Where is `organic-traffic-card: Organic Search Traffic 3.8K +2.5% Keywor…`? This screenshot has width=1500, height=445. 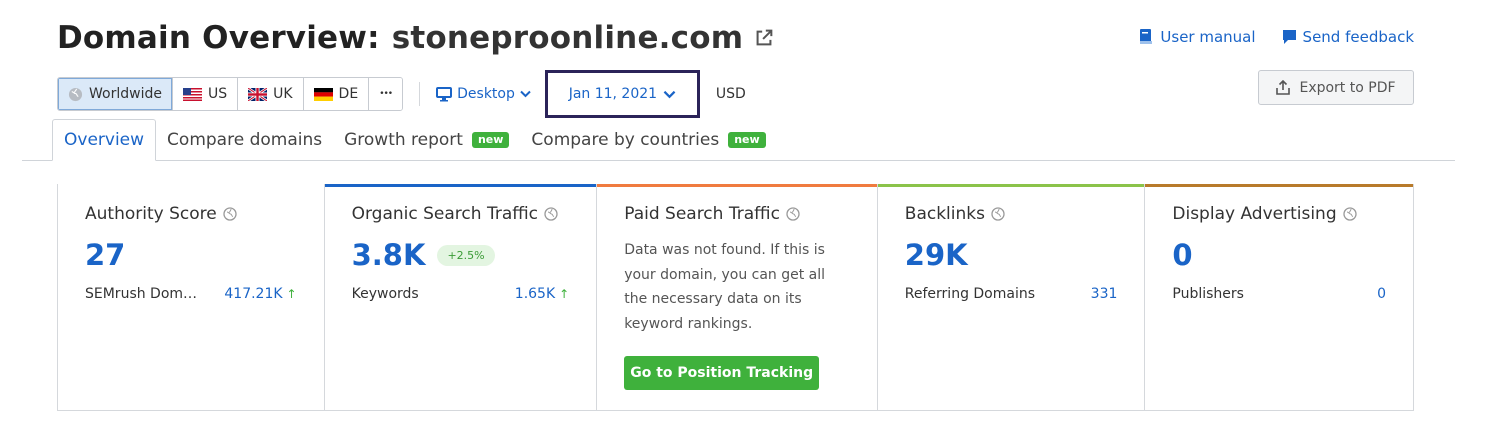 organic-traffic-card: Organic Search Traffic 3.8K +2.5% Keywor… is located at coordinates (461, 297).